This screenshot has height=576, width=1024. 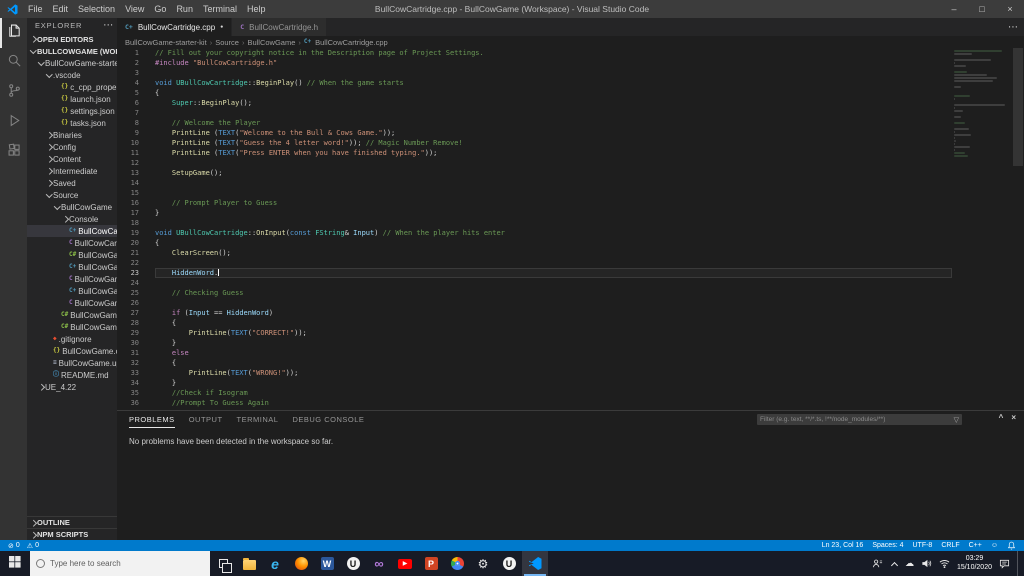 What do you see at coordinates (258, 419) in the screenshot?
I see `panel-tab-terminal: TERMINAL` at bounding box center [258, 419].